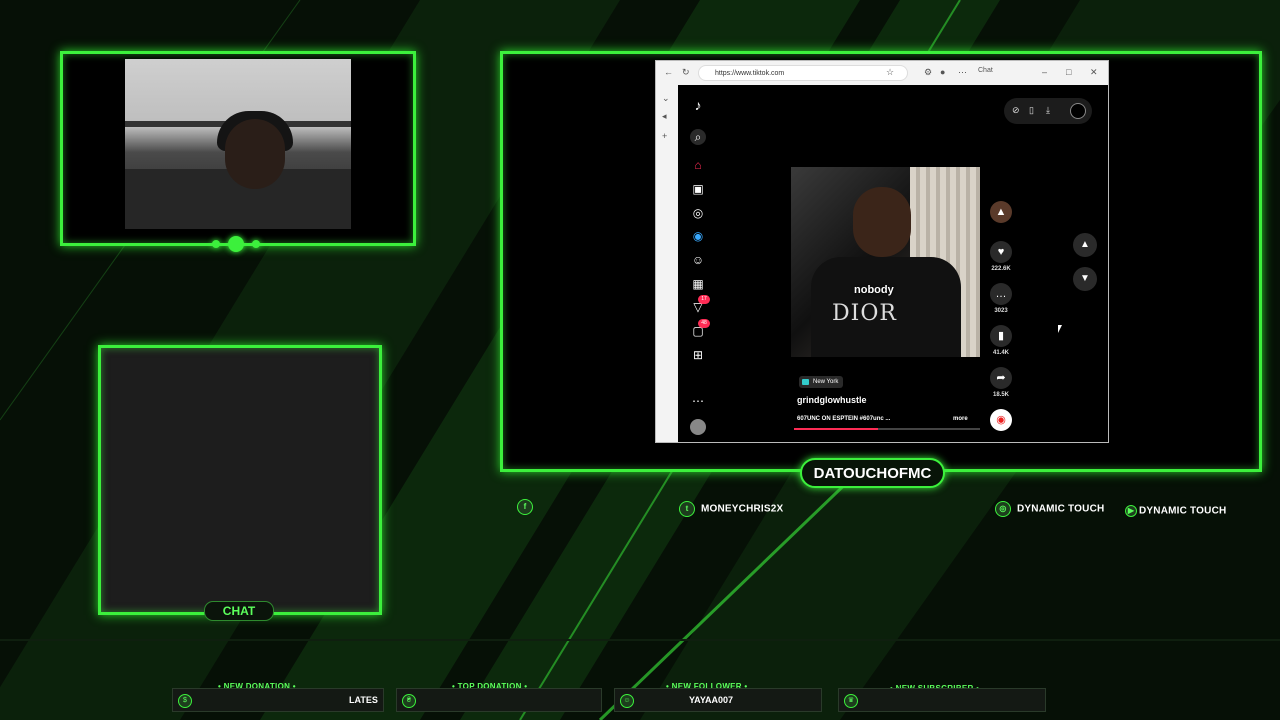 This screenshot has width=1280, height=720. I want to click on download-icon: ⤓, so click(1048, 110).